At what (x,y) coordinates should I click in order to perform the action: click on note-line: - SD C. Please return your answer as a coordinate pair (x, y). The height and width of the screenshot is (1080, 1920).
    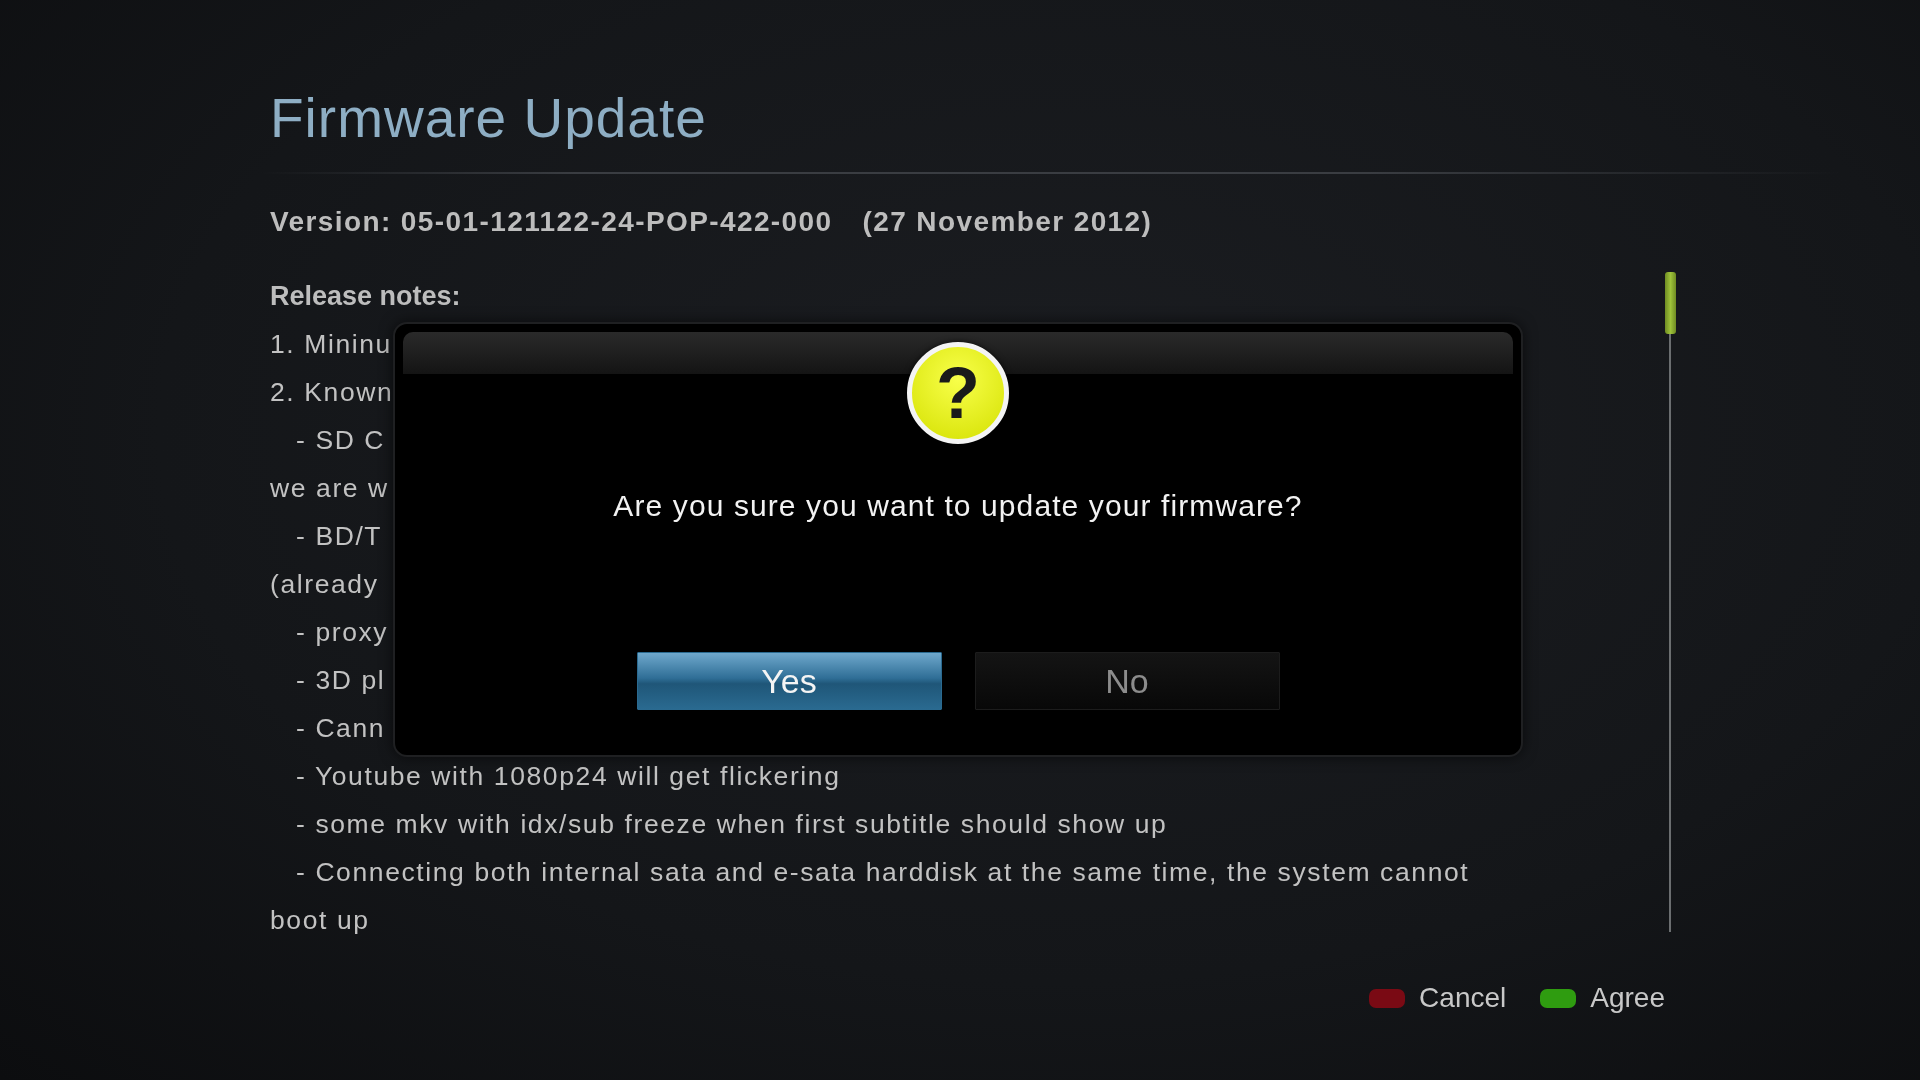
    Looking at the image, I should click on (341, 440).